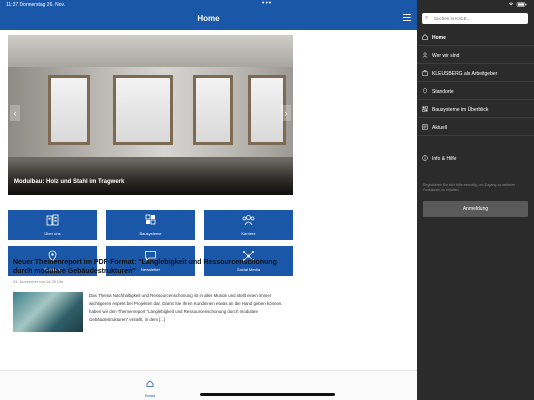  What do you see at coordinates (42, 5) in the screenshot?
I see `date-text: Donnerstag 26. Nov.` at bounding box center [42, 5].